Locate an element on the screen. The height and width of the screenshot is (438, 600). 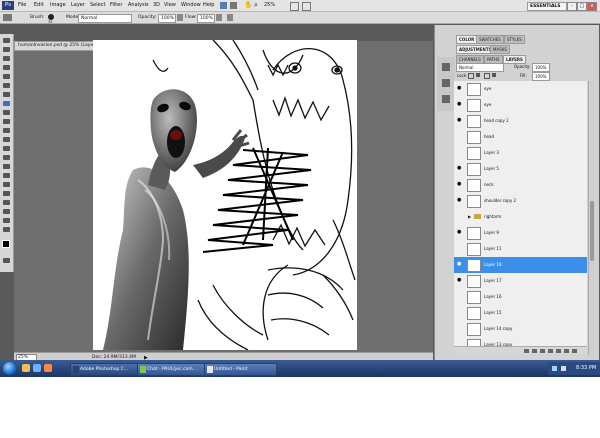
menubar-zoom-level: 25% is located at coordinates (269, 5).